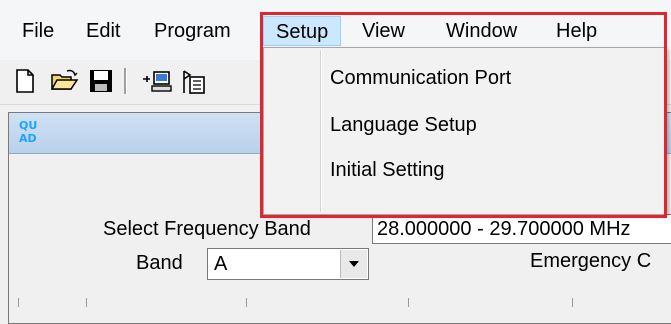 The height and width of the screenshot is (324, 671). What do you see at coordinates (101, 81) in the screenshot?
I see `save-disk-icon` at bounding box center [101, 81].